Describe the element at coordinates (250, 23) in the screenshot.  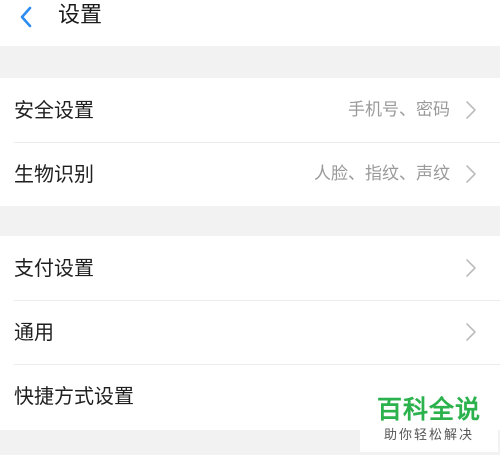
I see `nav-bar: 设置` at that location.